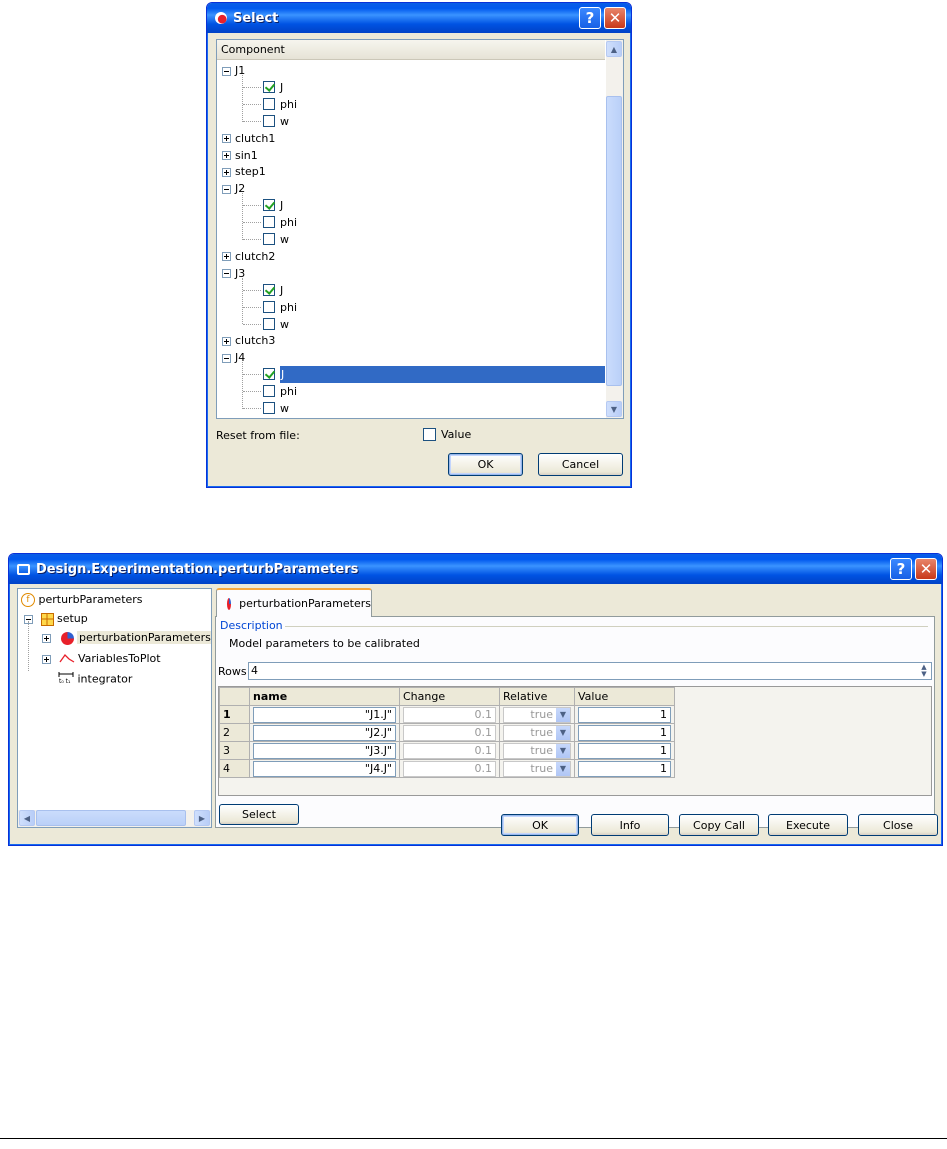  Describe the element at coordinates (244, 171) in the screenshot. I see `tree-node-step1: step1` at that location.